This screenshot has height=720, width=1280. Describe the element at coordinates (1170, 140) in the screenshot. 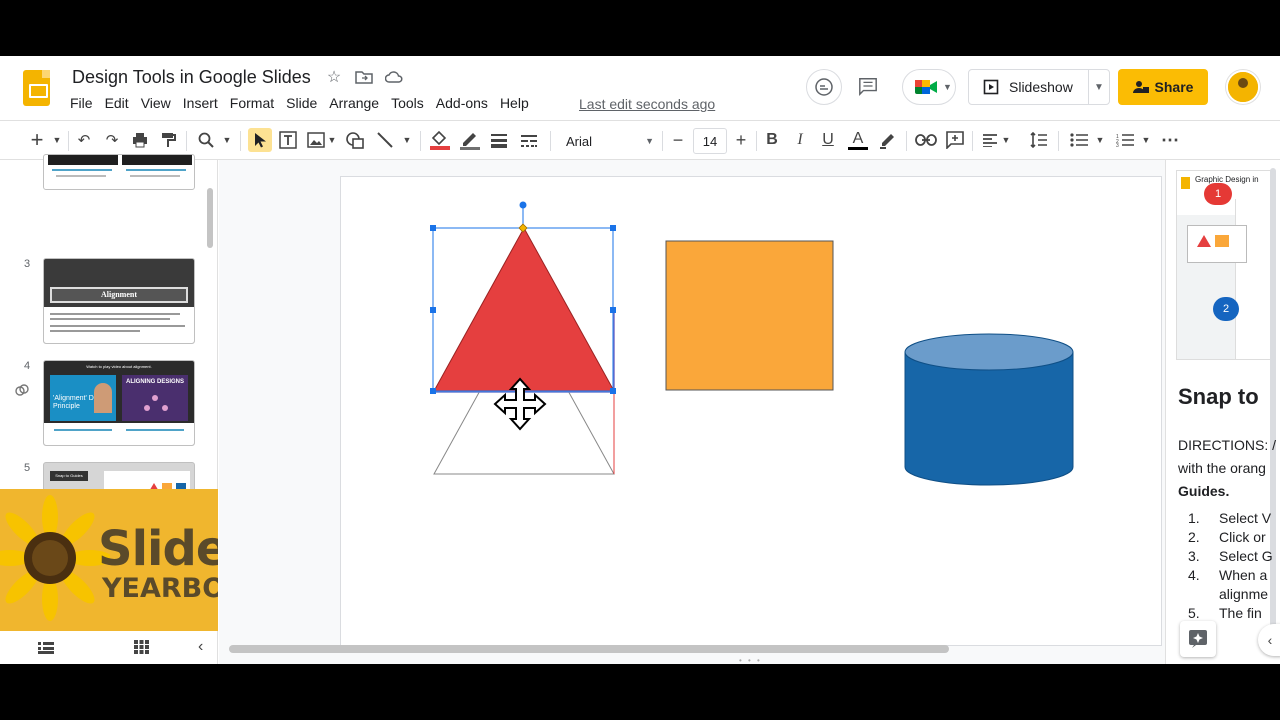

I see `more-options-icon: ⋯` at that location.